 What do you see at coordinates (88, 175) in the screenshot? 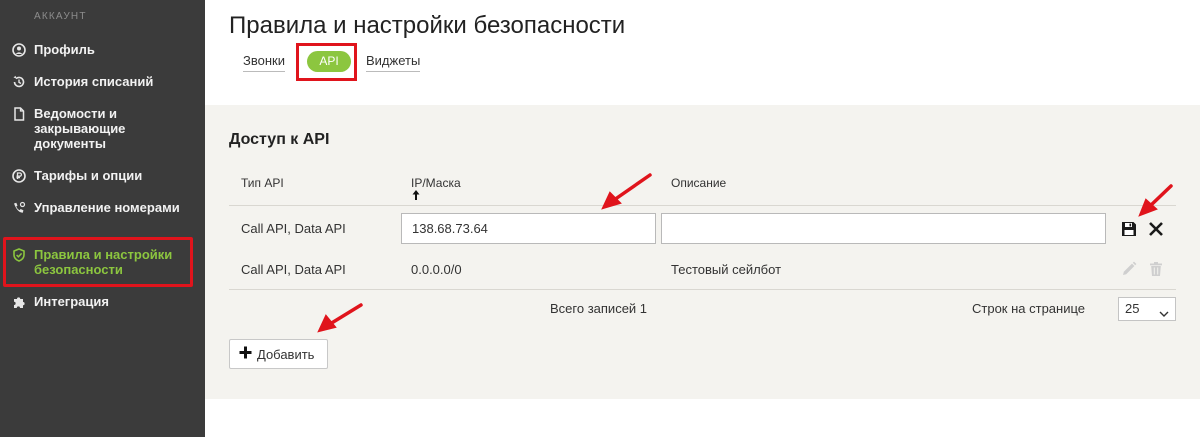
I see `sidebar-item-label: Тарифы и опции` at bounding box center [88, 175].